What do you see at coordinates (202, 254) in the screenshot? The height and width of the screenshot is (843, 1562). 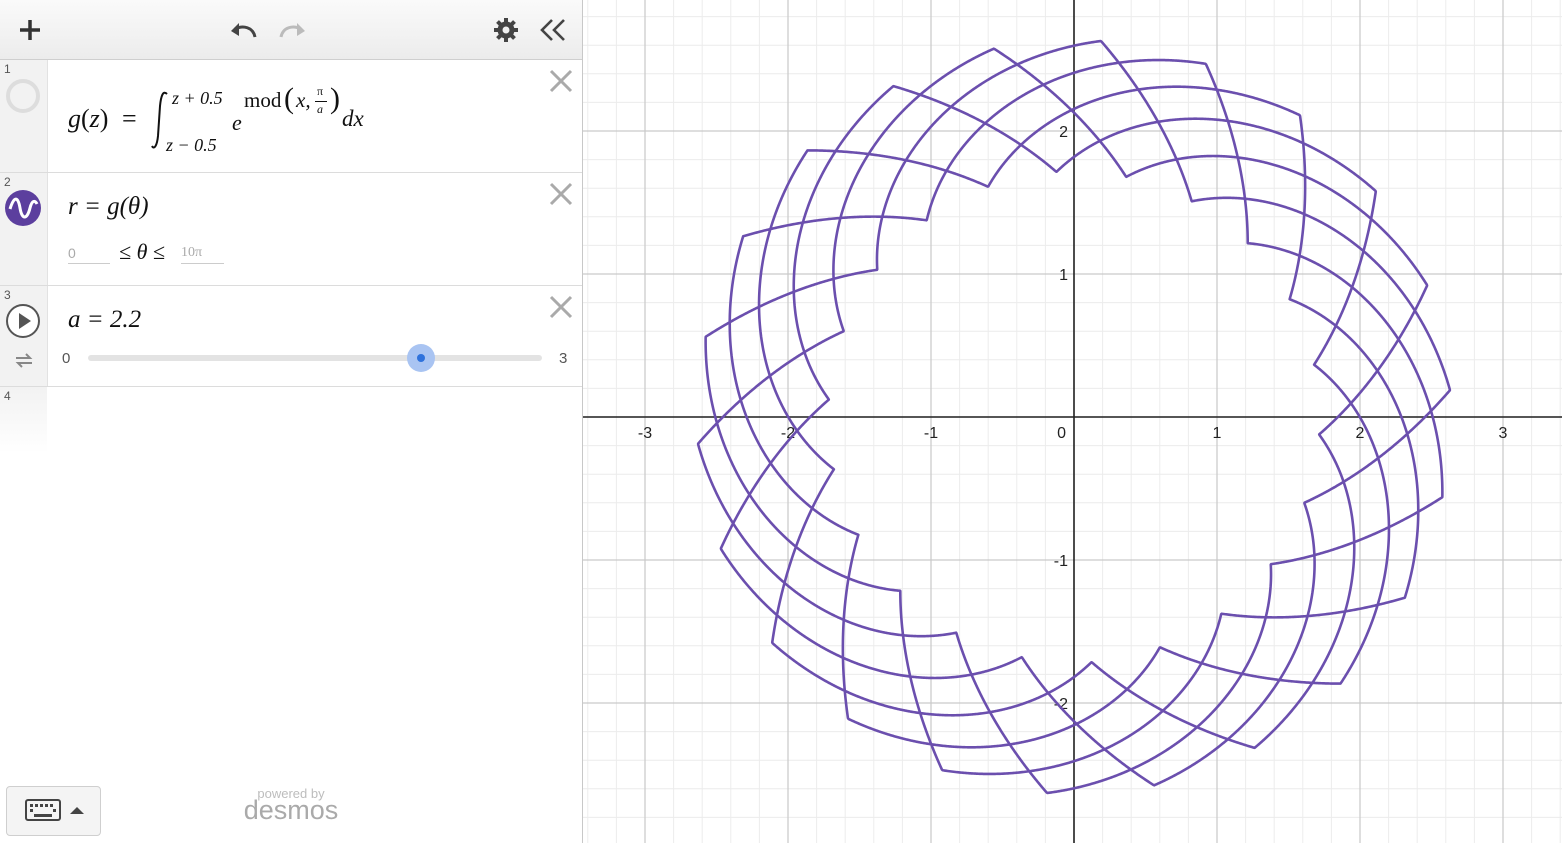 I see `theta-max-input: 10π` at bounding box center [202, 254].